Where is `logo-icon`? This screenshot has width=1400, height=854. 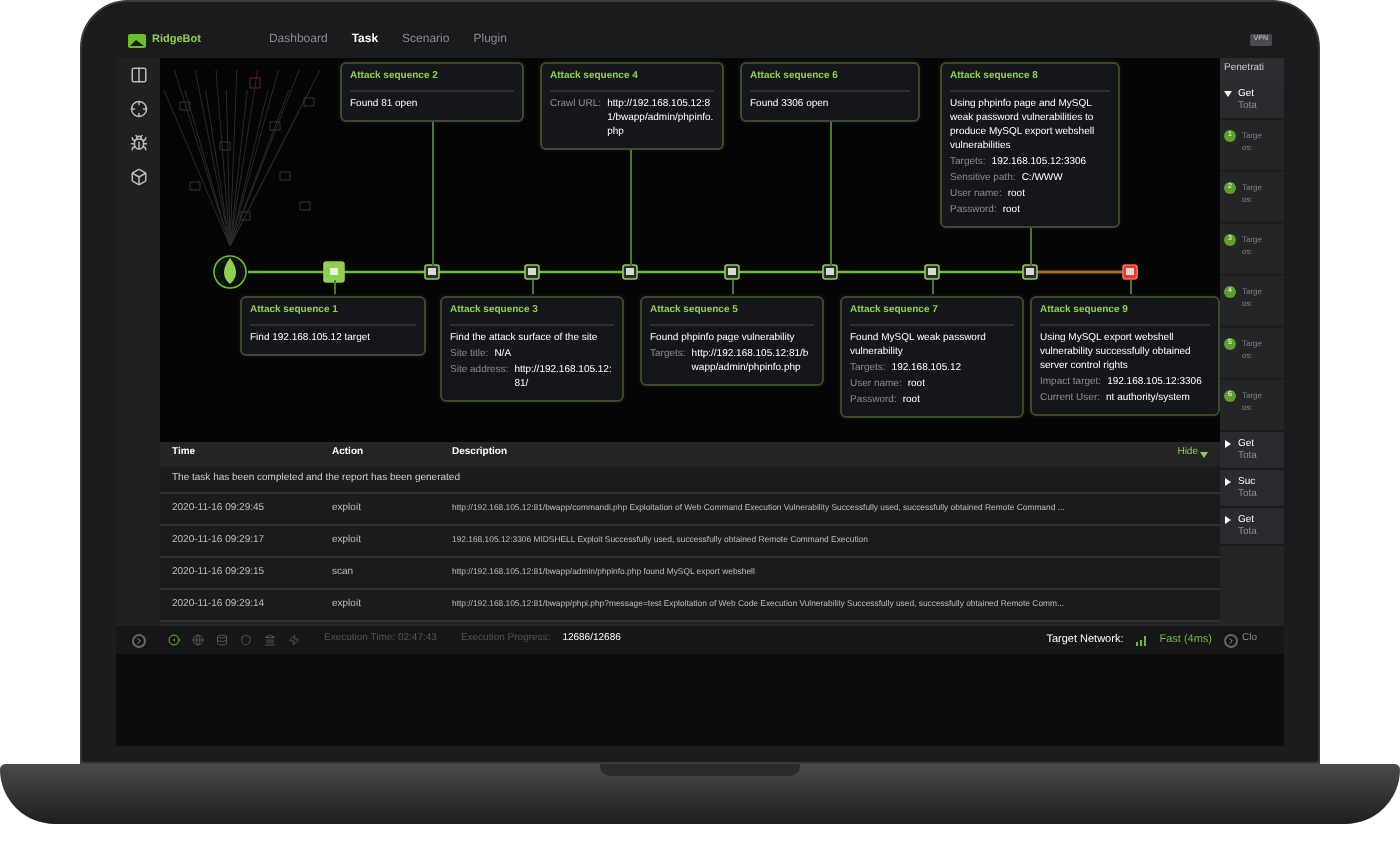
logo-icon is located at coordinates (137, 40).